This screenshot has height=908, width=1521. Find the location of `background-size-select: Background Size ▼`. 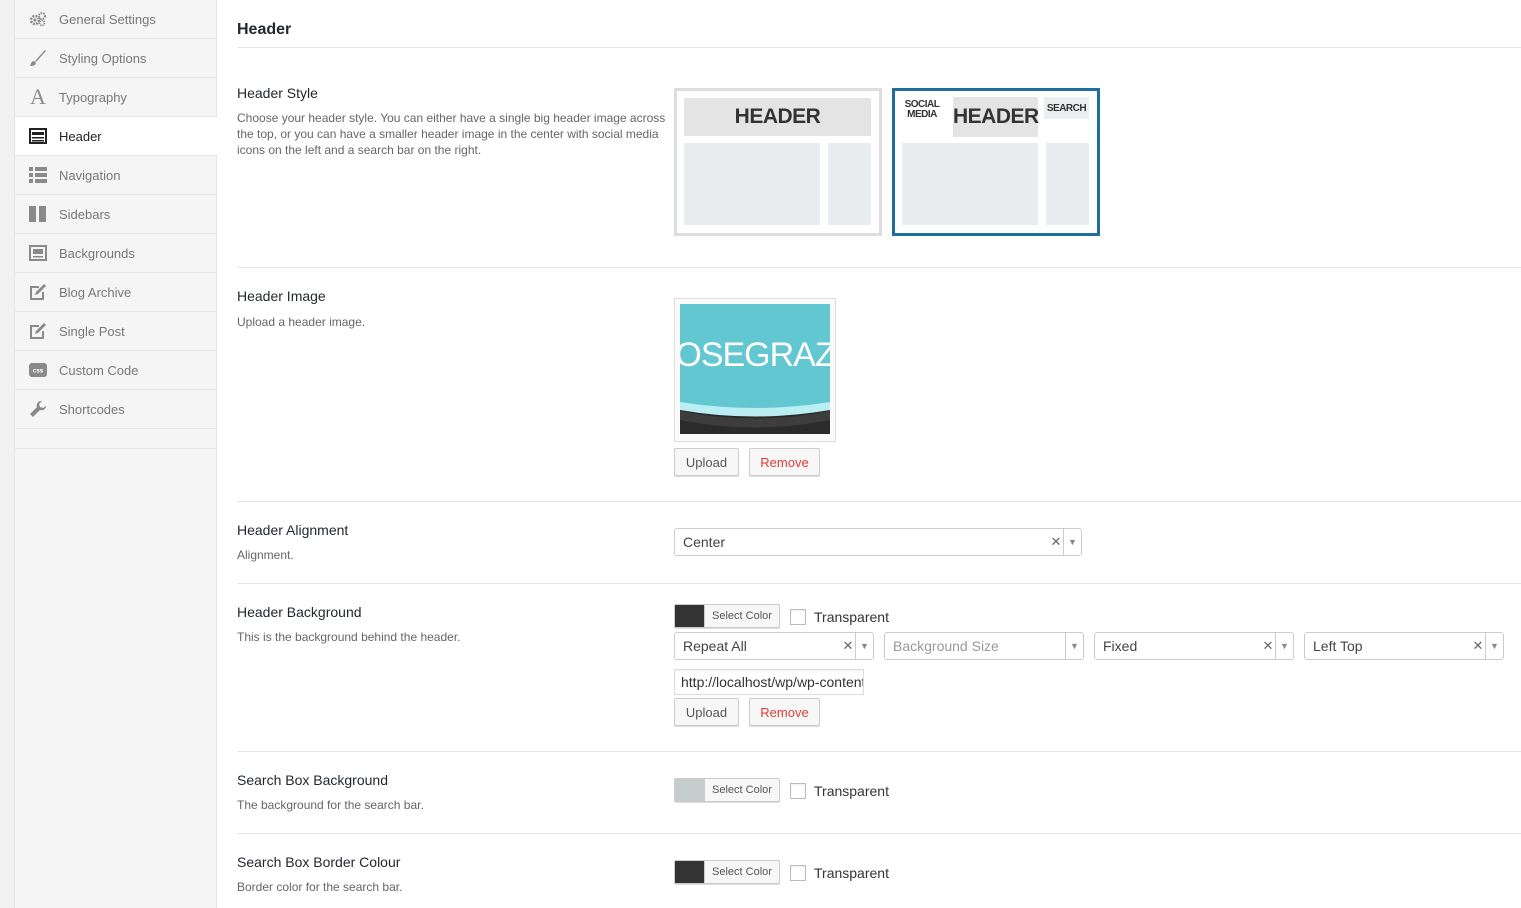

background-size-select: Background Size ▼ is located at coordinates (984, 646).